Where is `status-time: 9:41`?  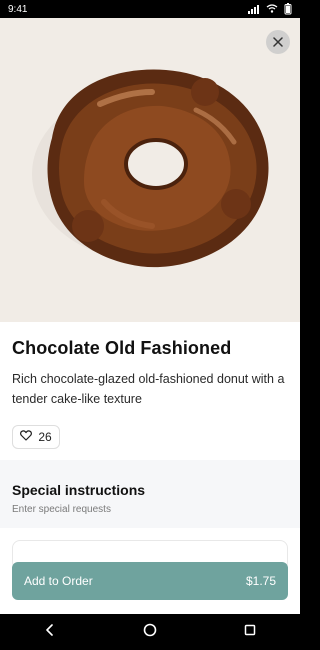 status-time: 9:41 is located at coordinates (18, 9).